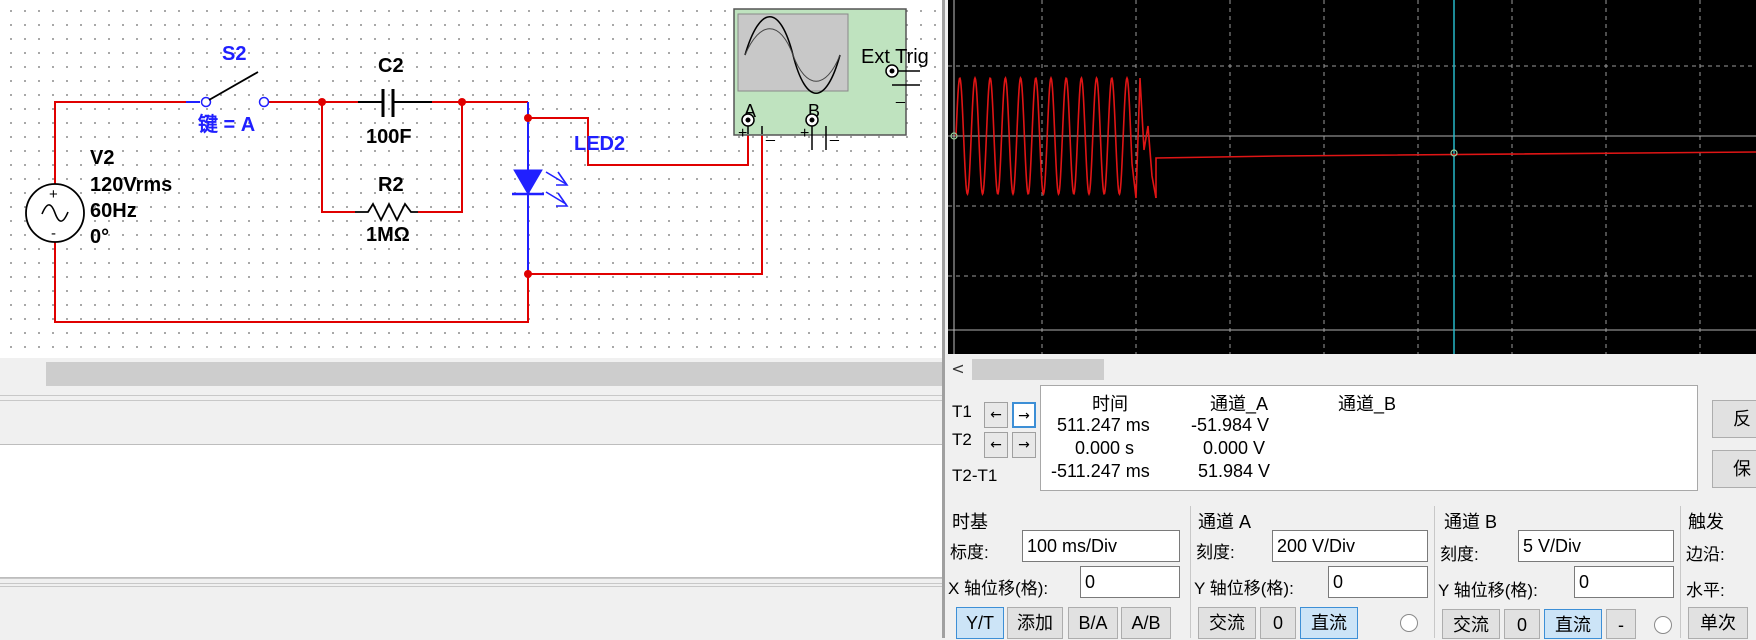 Image resolution: width=1756 pixels, height=640 pixels. Describe the element at coordinates (389, 137) in the screenshot. I see `capacitor-value: 100F` at that location.